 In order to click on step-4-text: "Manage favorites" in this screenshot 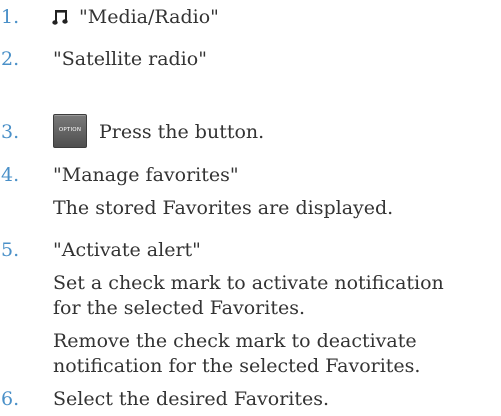, I will do `click(146, 175)`.